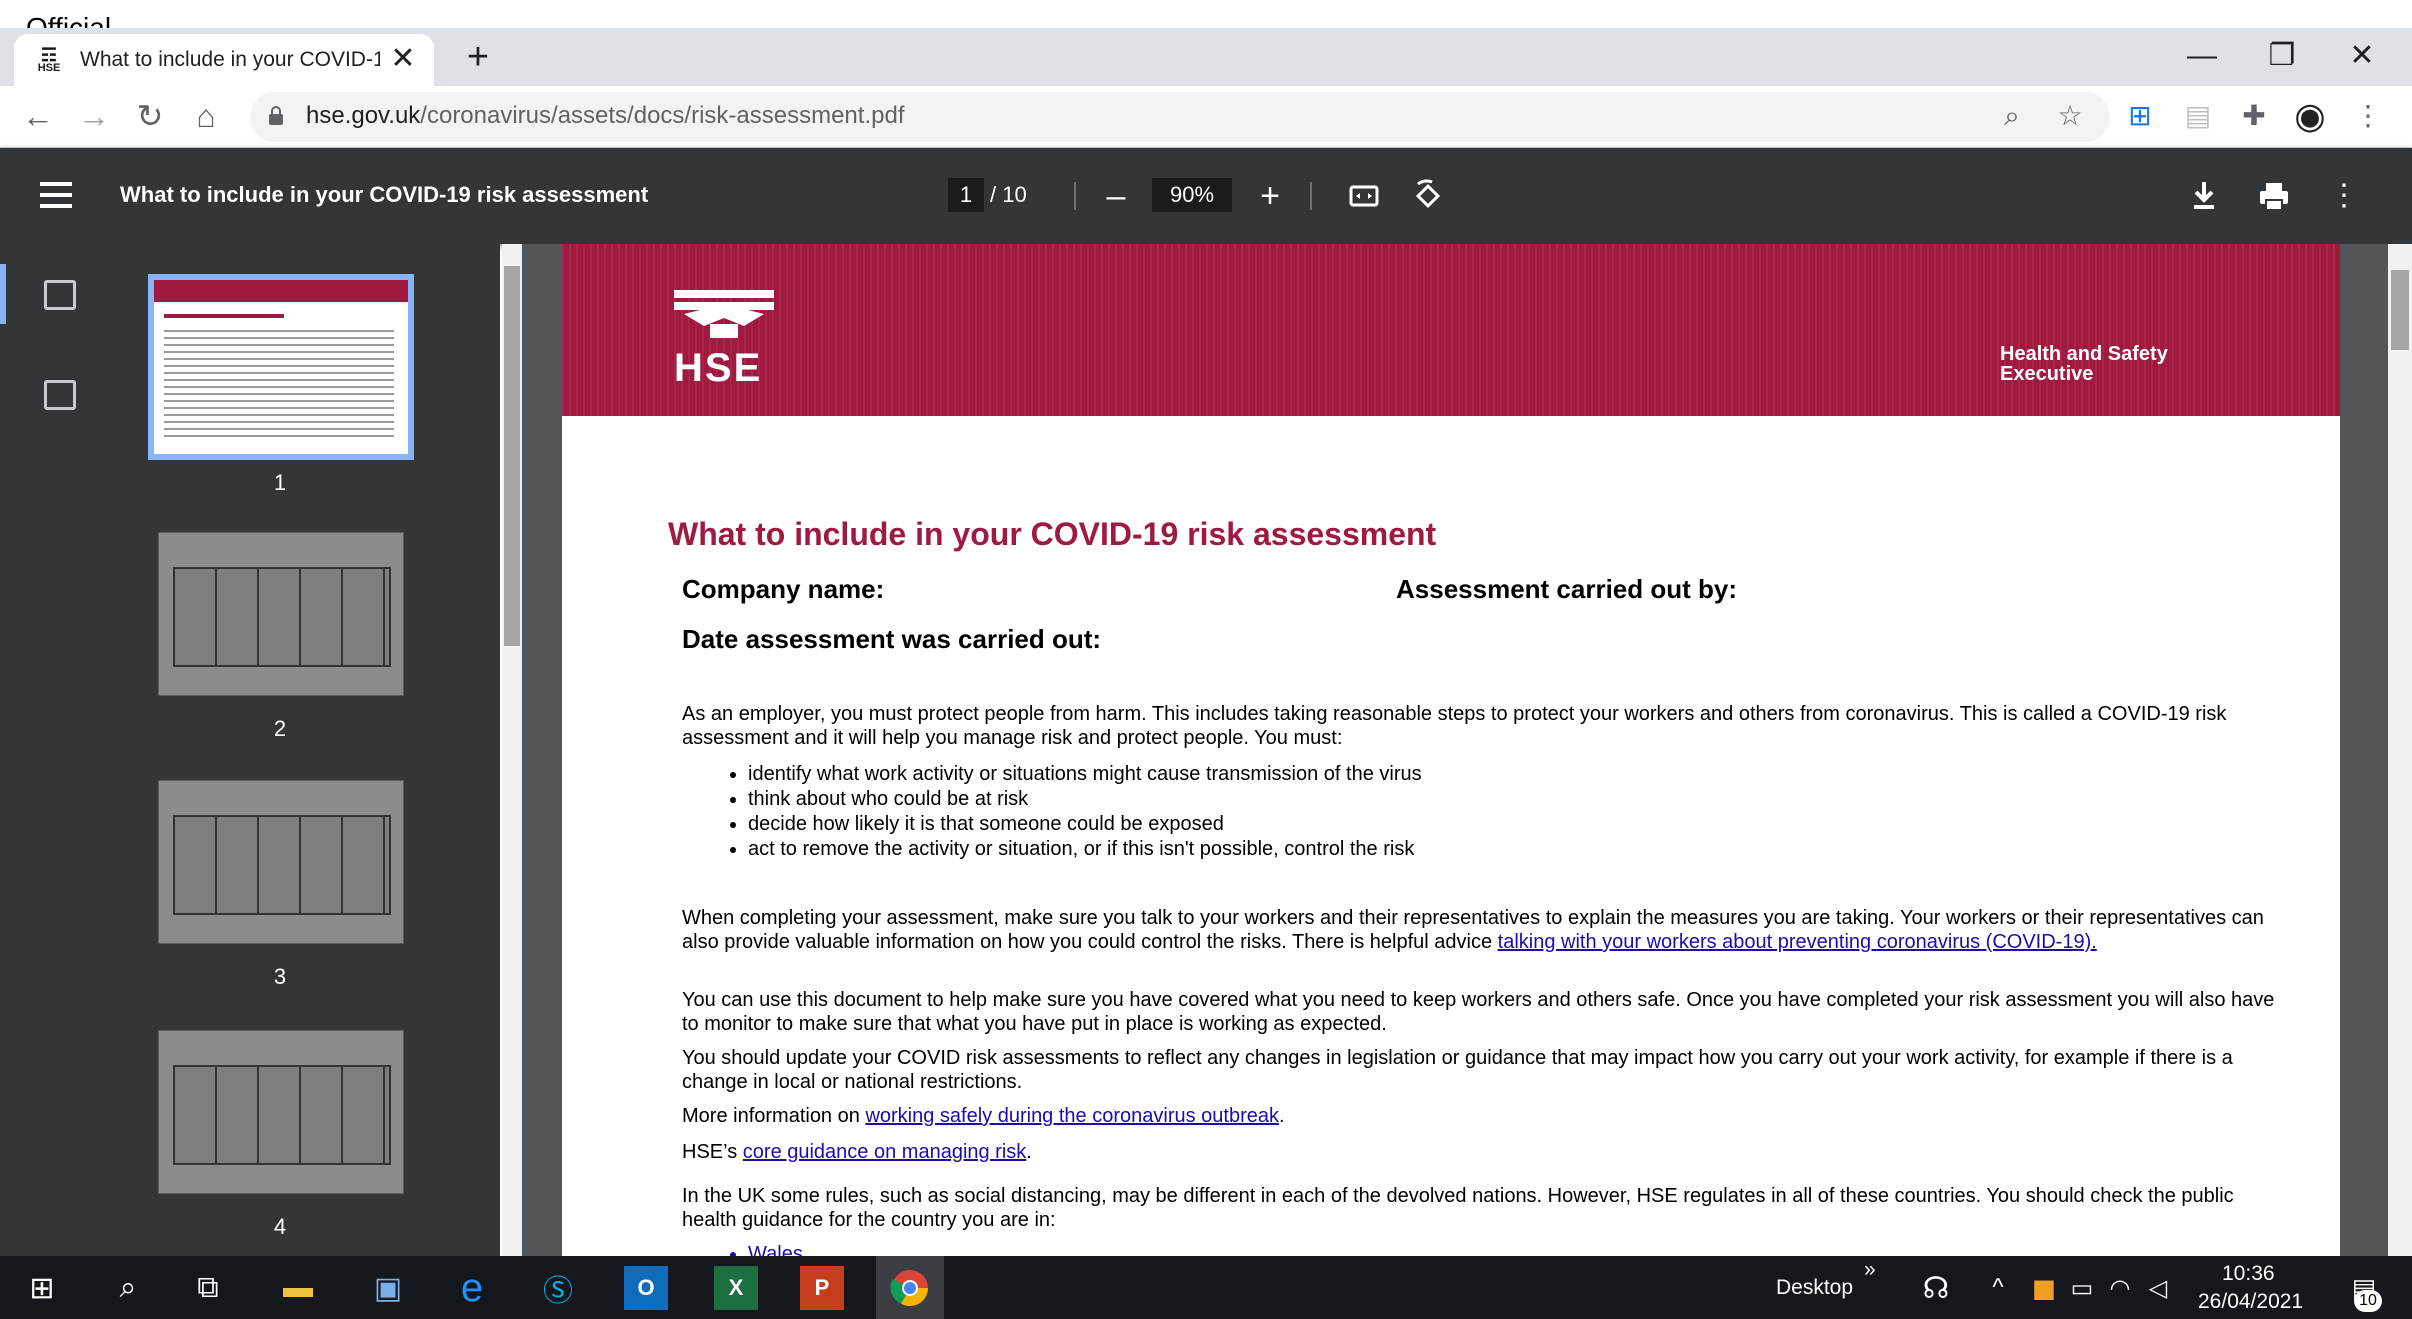  Describe the element at coordinates (2368, 116) in the screenshot. I see `chrome-menu-icon: ⋮` at that location.